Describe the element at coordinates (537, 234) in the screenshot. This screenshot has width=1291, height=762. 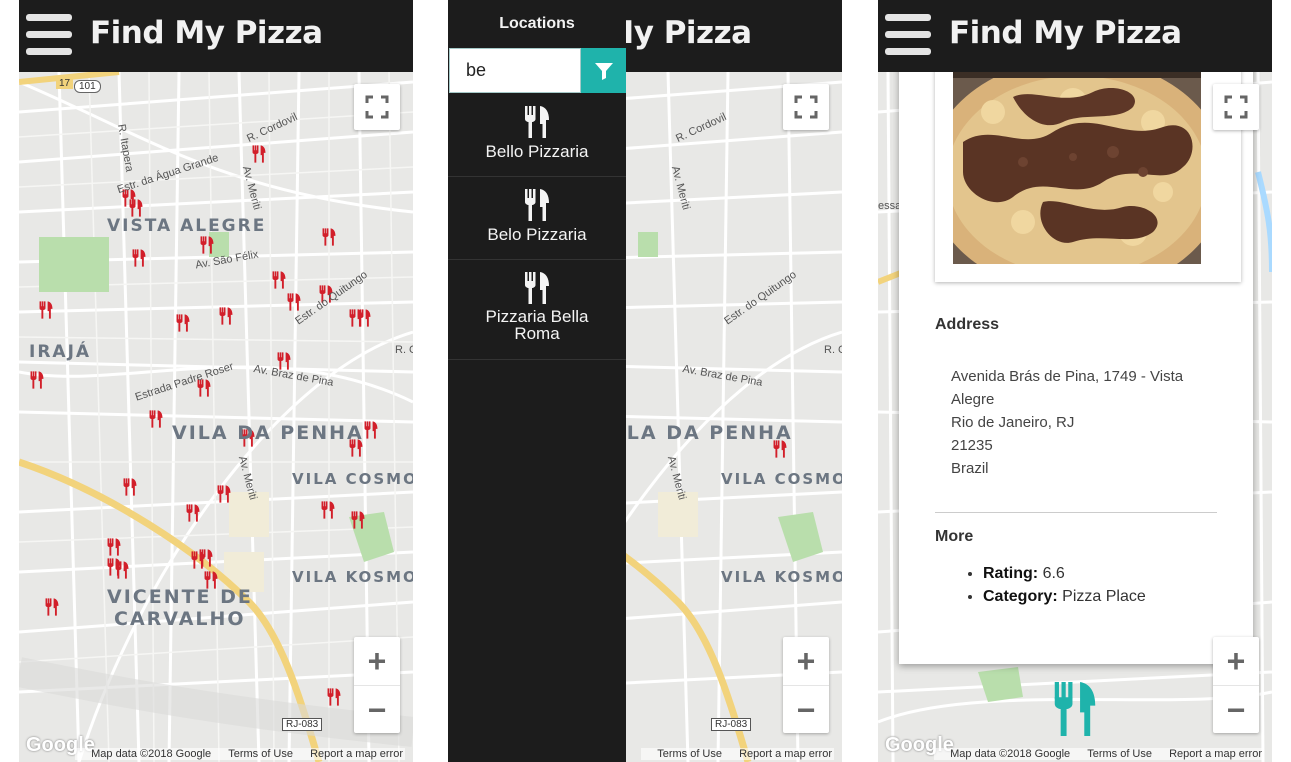
I see `location-name: Belo Pizzaria` at that location.